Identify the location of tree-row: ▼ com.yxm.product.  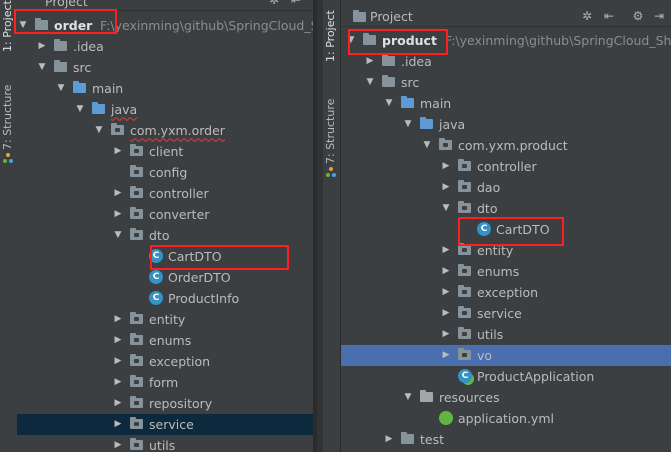
(506, 145).